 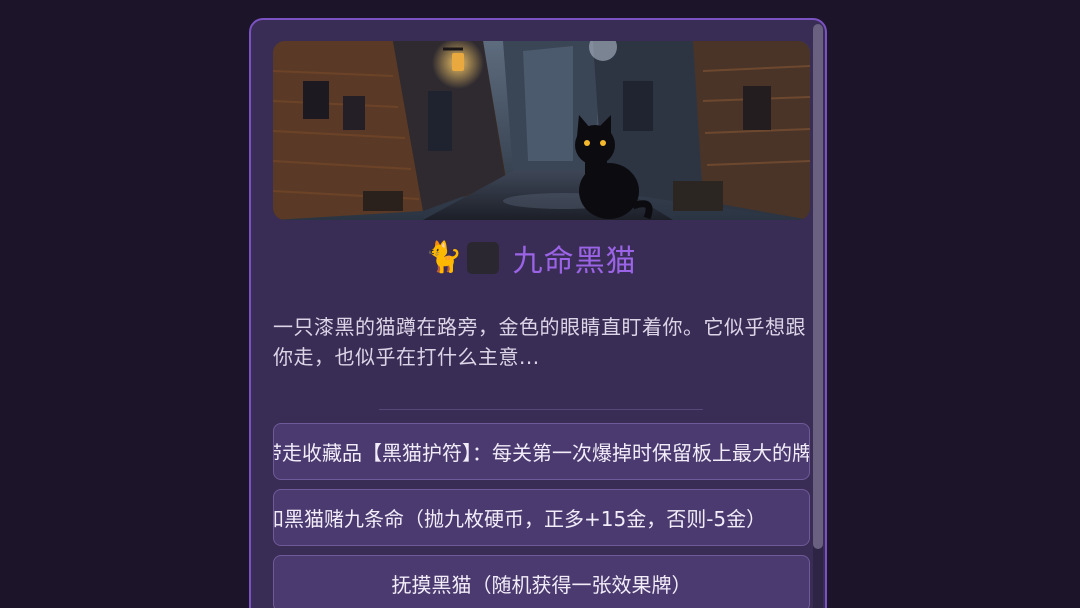 What do you see at coordinates (574, 261) in the screenshot?
I see `event-title-text: 九命黑猫` at bounding box center [574, 261].